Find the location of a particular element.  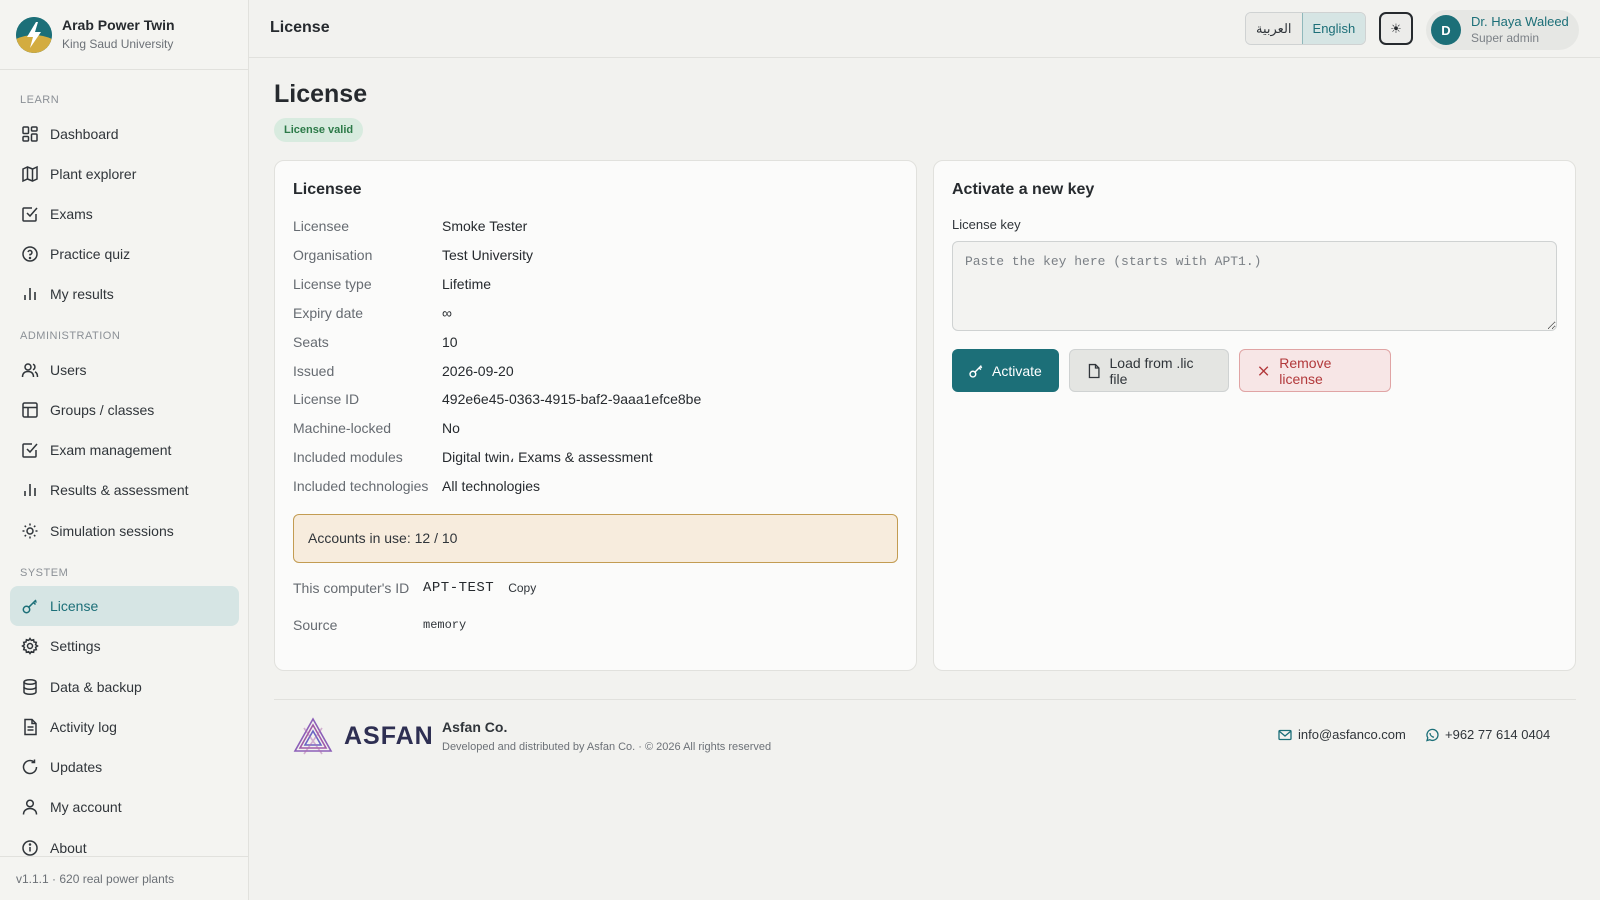

sidebar-item-label: Settings is located at coordinates (75, 646).